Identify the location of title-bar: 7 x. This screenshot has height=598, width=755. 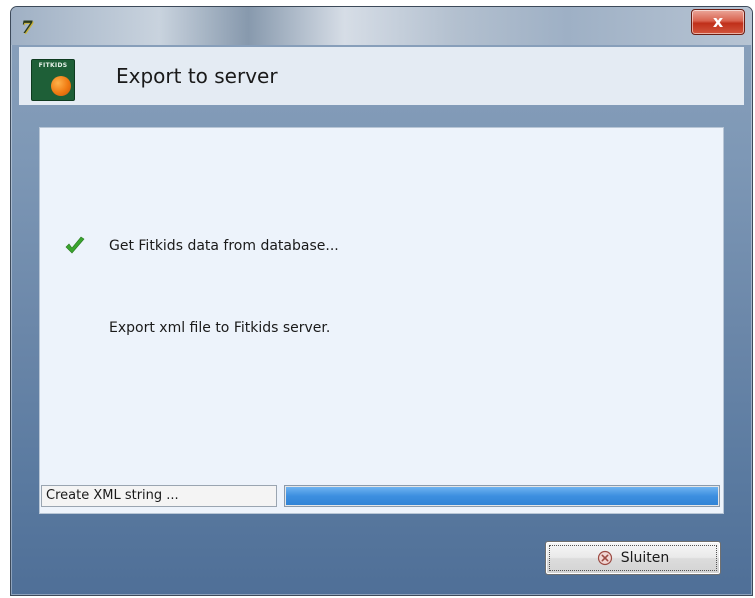
(381, 26).